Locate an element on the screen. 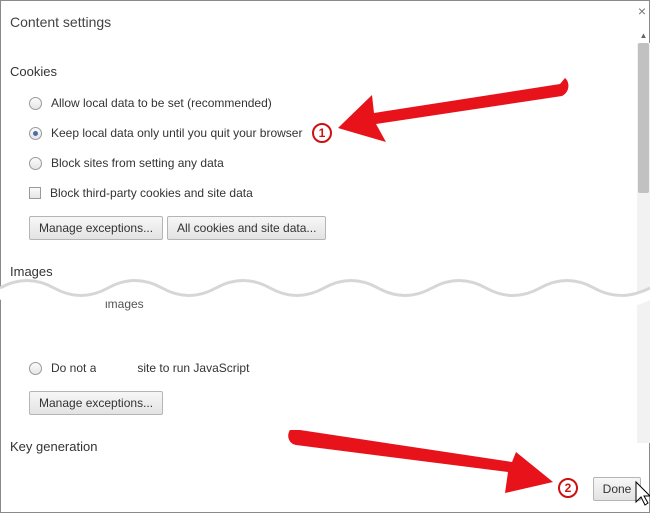 This screenshot has width=650, height=513. mouse-cursor-icon is located at coordinates (642, 493).